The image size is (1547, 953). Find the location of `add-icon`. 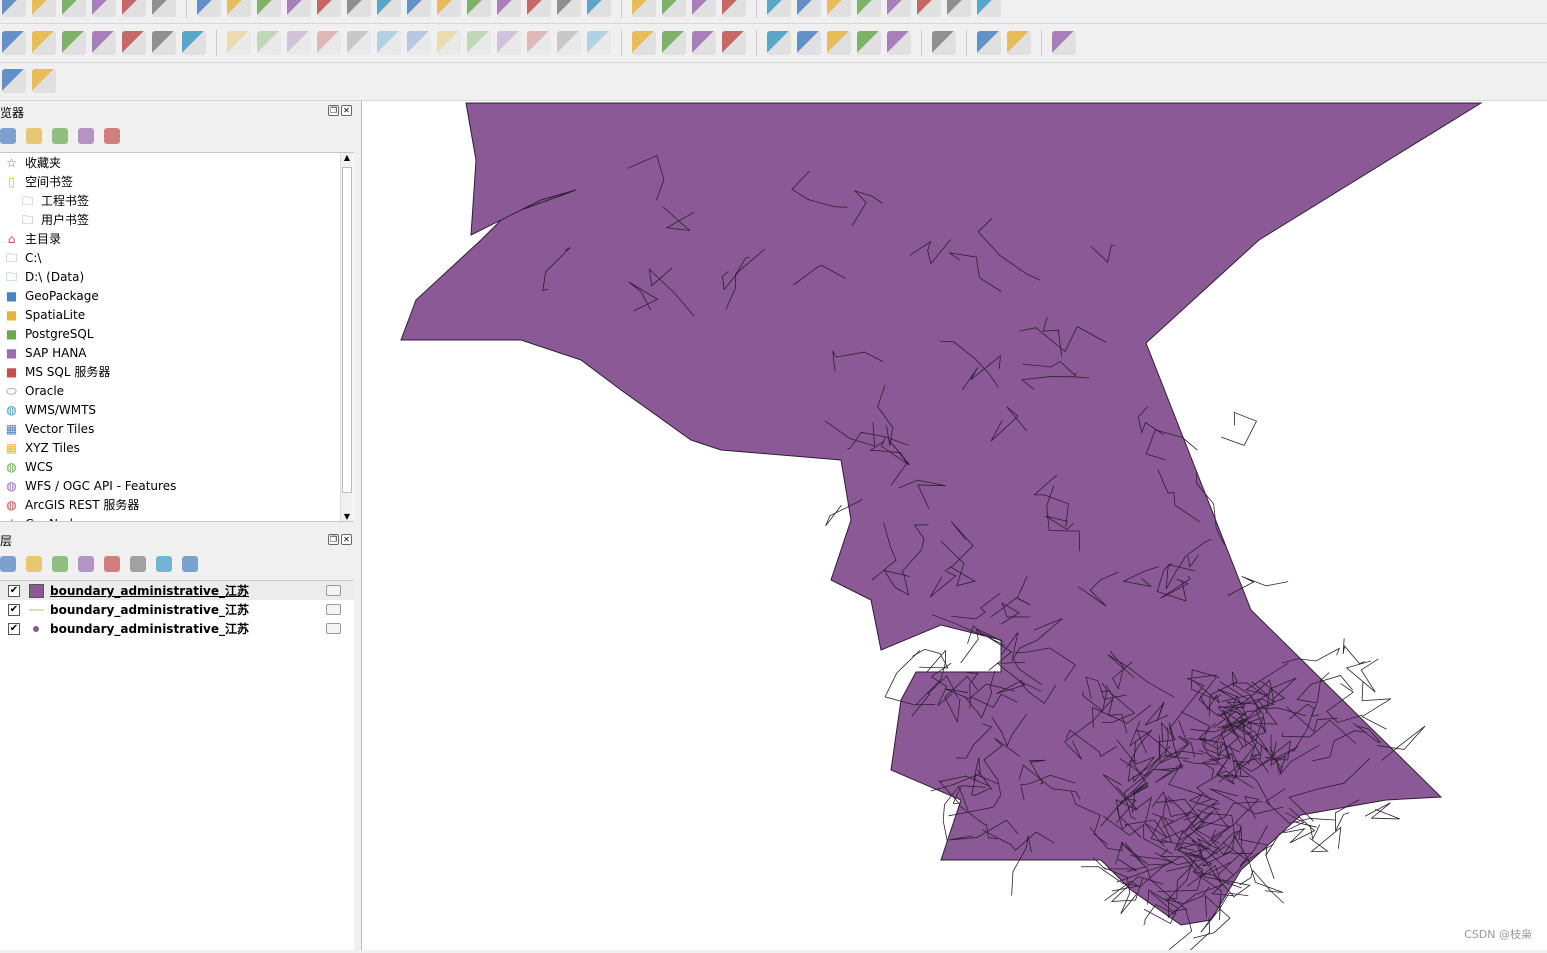

add-icon is located at coordinates (8, 136).